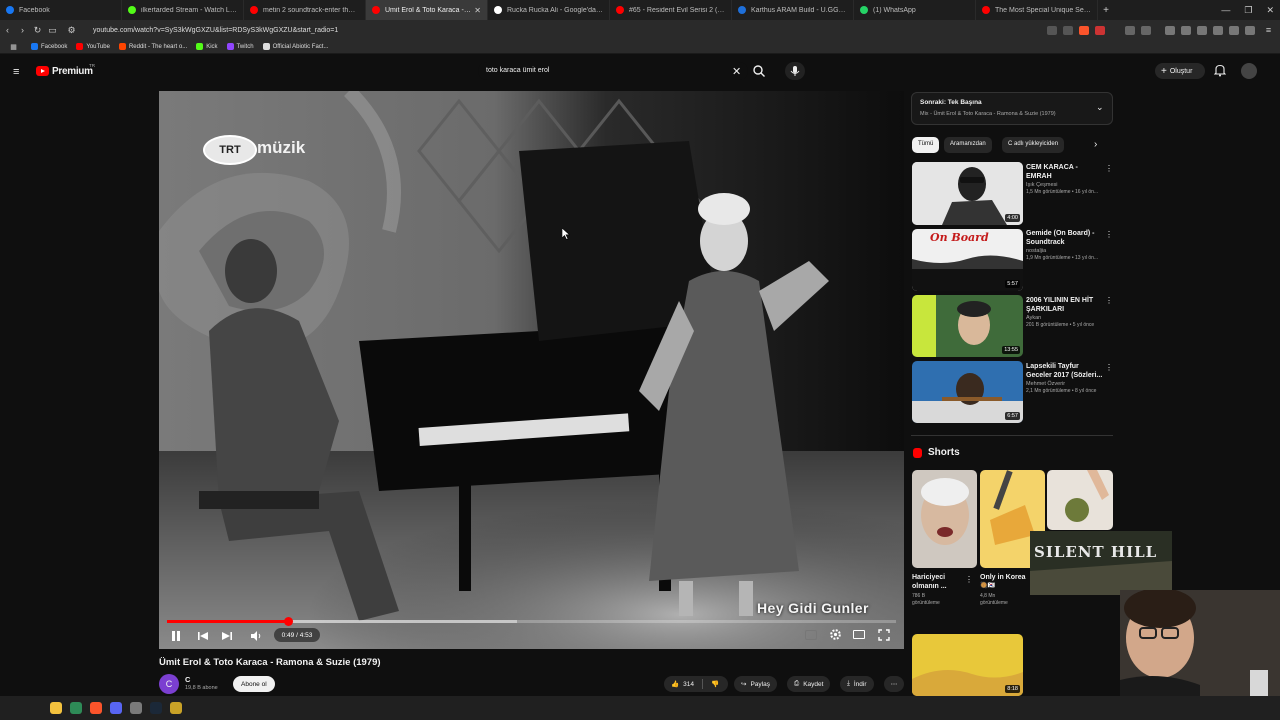 The height and width of the screenshot is (720, 1280). What do you see at coordinates (187, 679) in the screenshot?
I see `channel-name: C` at bounding box center [187, 679].